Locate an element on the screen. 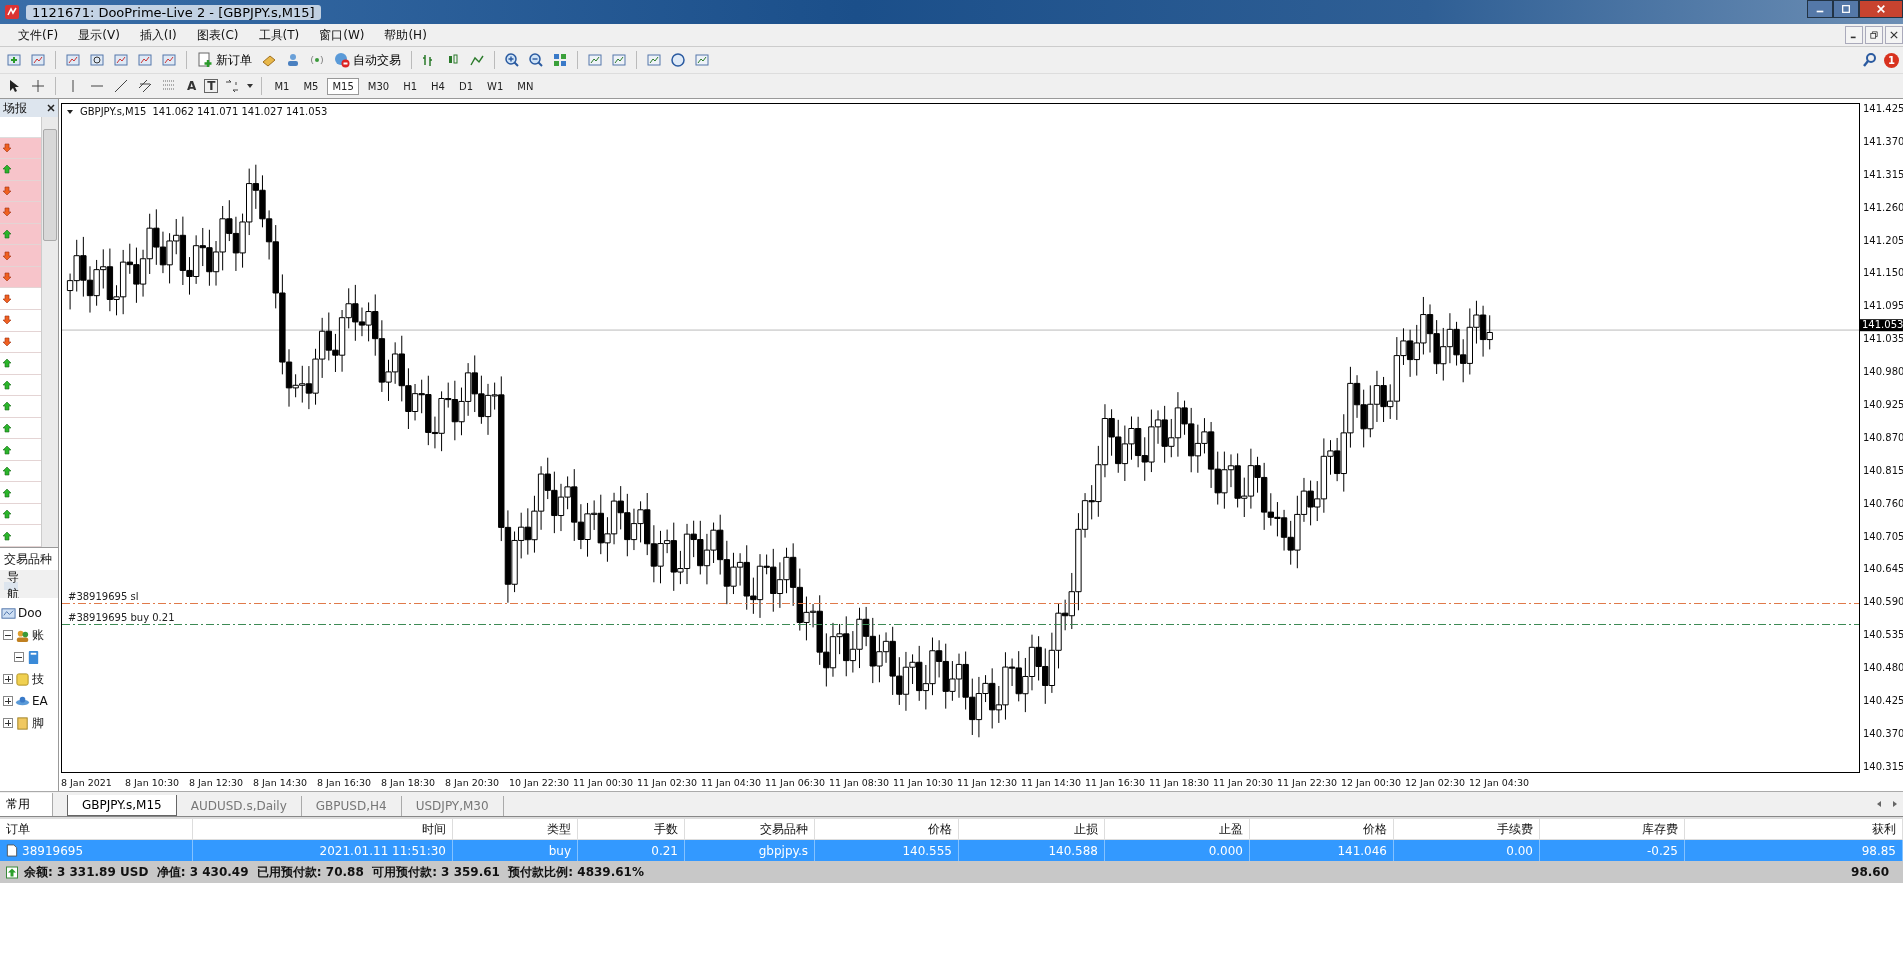 This screenshot has height=980, width=1903. ohlc-values: 141.062 141.071 141.027 141.053 is located at coordinates (240, 111).